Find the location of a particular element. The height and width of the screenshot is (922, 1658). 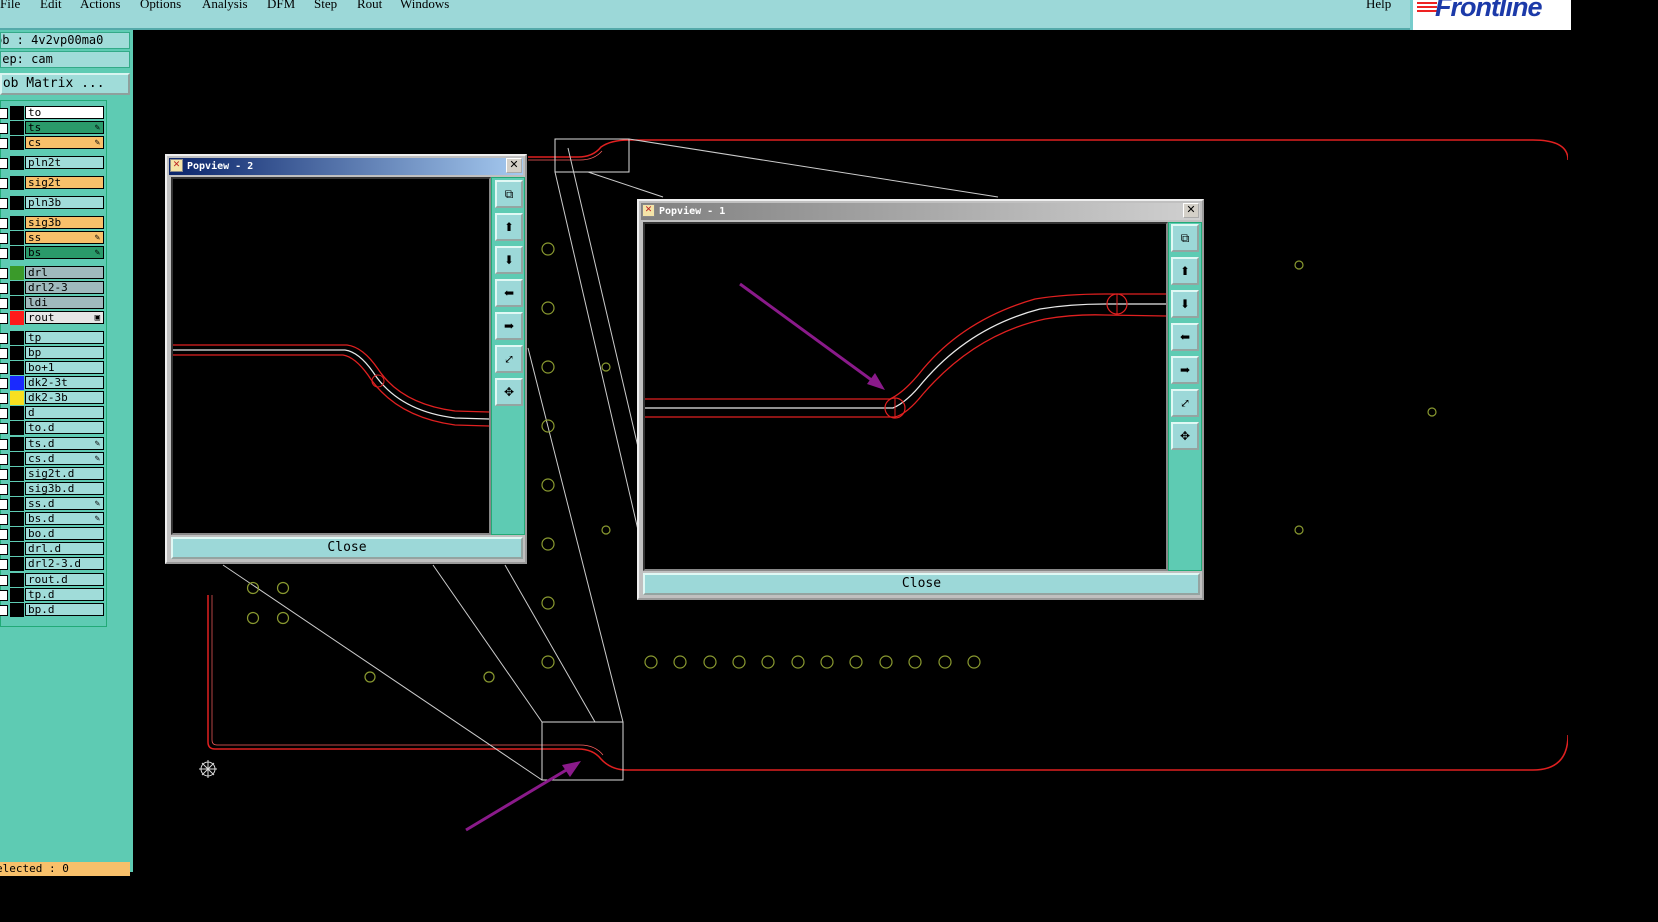

layer-name: drl2-3 is located at coordinates (64, 287).